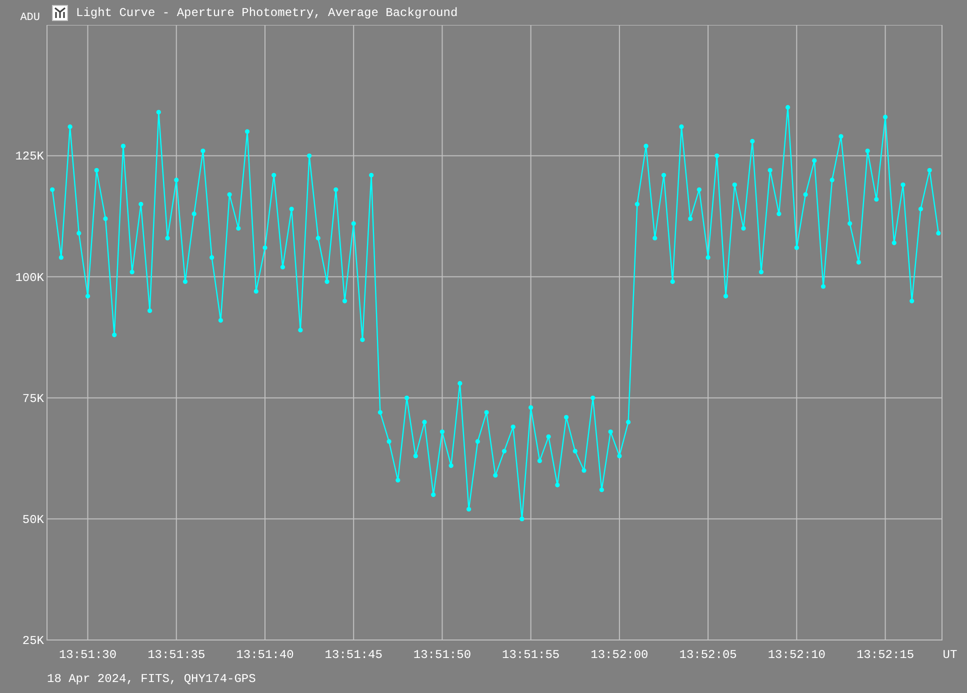  What do you see at coordinates (267, 13) in the screenshot?
I see `window-title: Light Curve - Aperture Photometry, Average Background` at bounding box center [267, 13].